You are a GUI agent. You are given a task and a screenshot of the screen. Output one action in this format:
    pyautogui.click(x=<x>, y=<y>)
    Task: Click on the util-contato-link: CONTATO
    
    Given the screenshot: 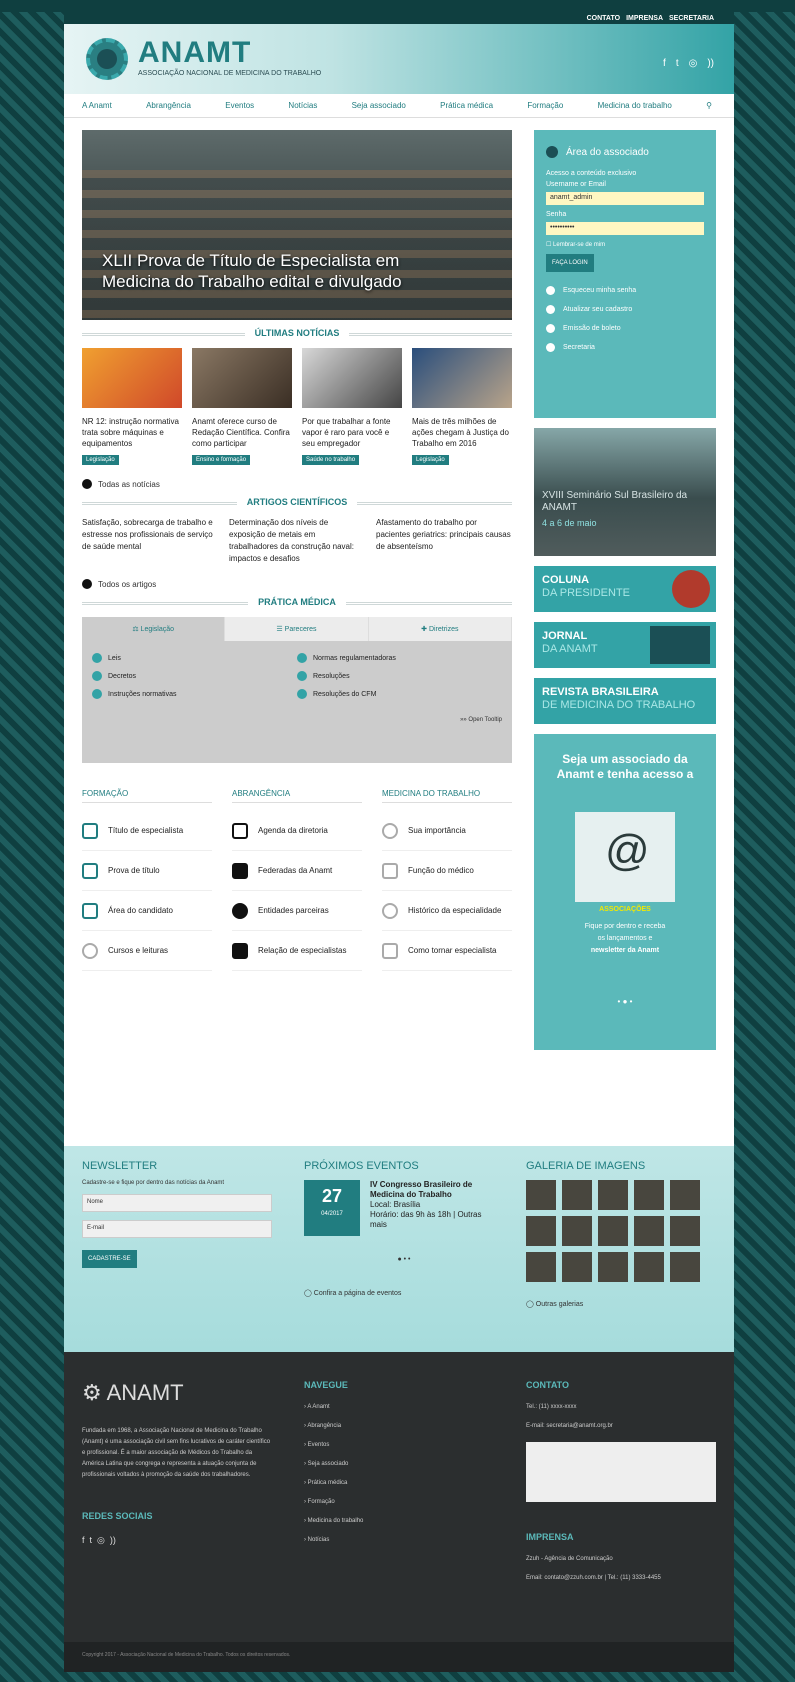 What is the action you would take?
    pyautogui.click(x=603, y=18)
    